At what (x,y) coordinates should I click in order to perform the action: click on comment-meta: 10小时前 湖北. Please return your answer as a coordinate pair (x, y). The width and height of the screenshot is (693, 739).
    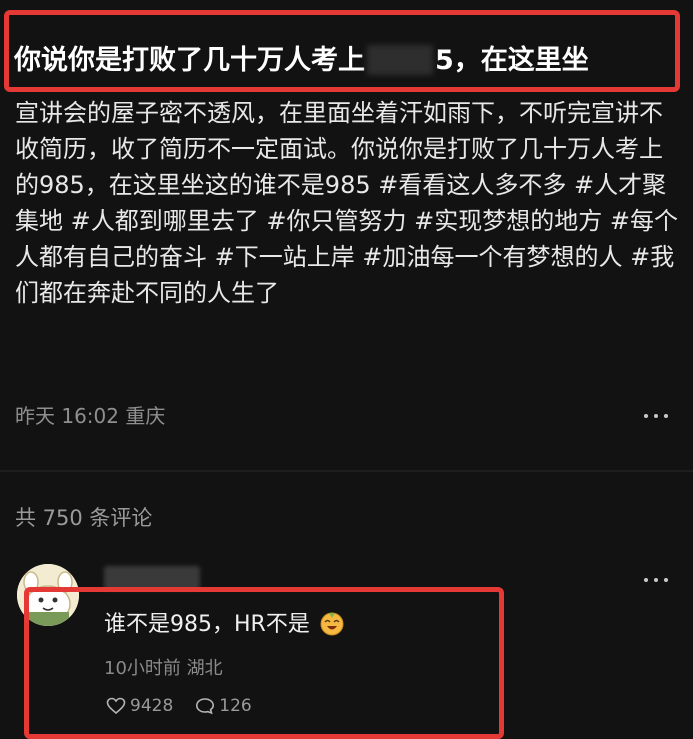
    Looking at the image, I should click on (163, 667).